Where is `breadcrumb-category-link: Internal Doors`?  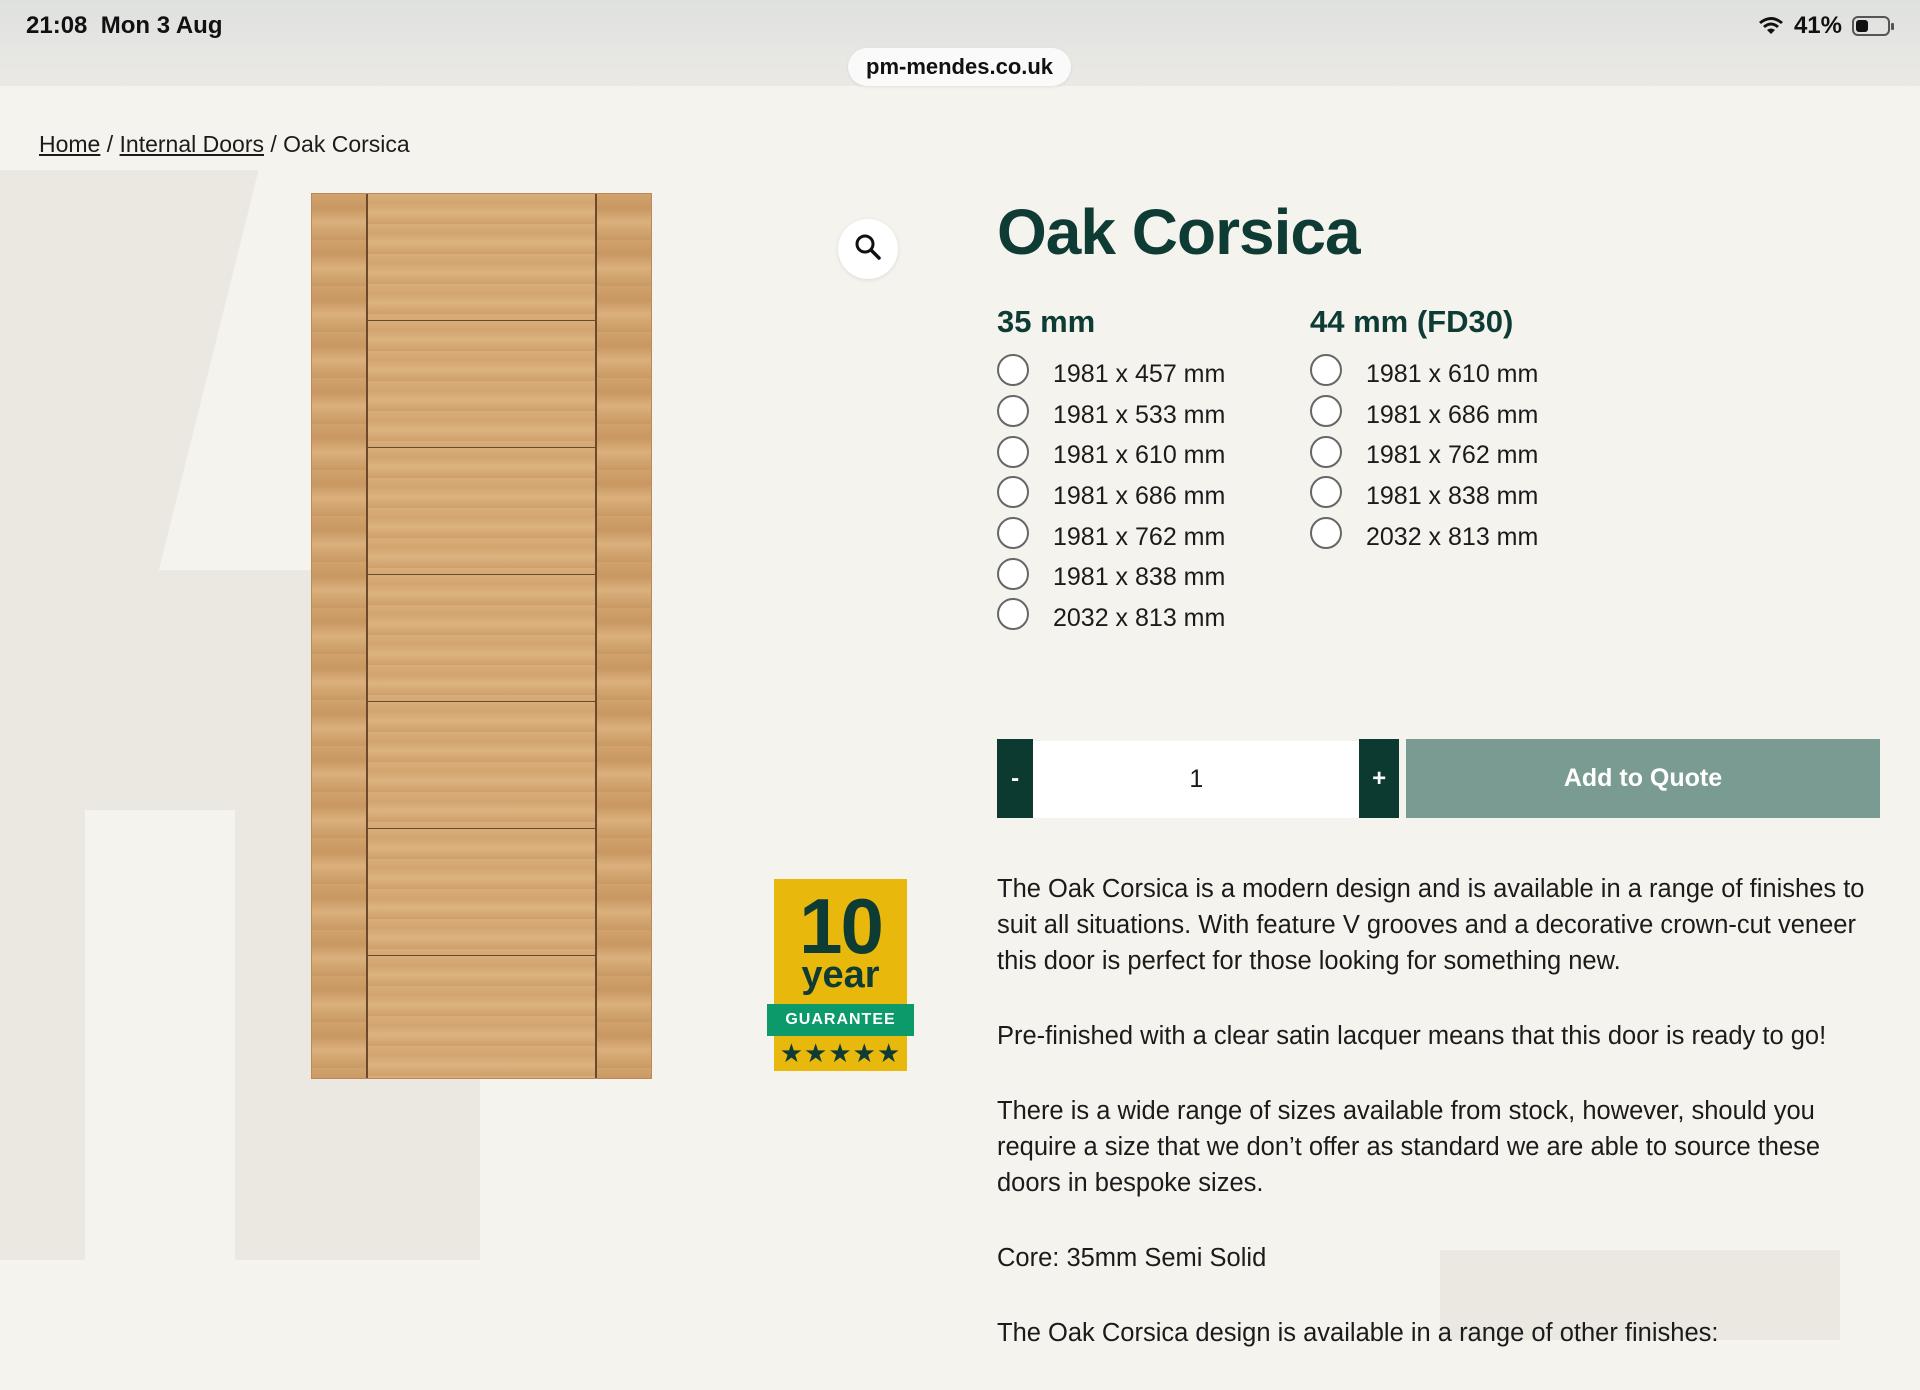
breadcrumb-category-link: Internal Doors is located at coordinates (192, 144).